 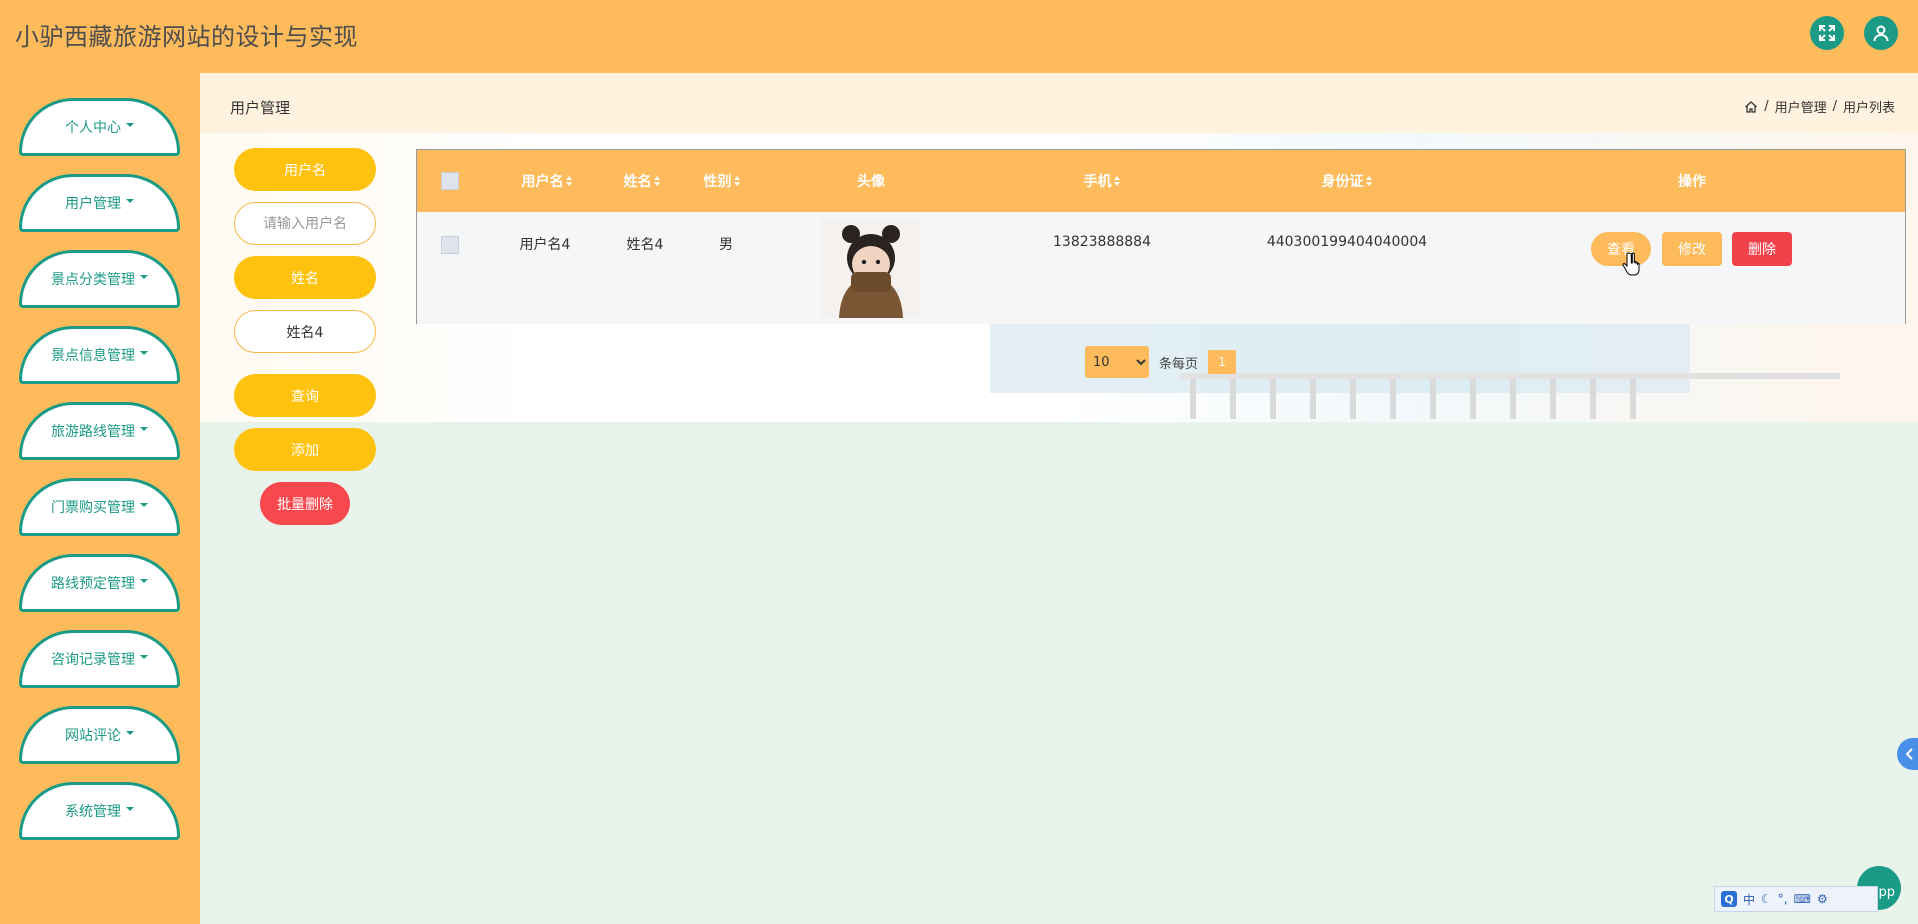 I want to click on sidebar-item-label: 景点分类管理, so click(x=93, y=280).